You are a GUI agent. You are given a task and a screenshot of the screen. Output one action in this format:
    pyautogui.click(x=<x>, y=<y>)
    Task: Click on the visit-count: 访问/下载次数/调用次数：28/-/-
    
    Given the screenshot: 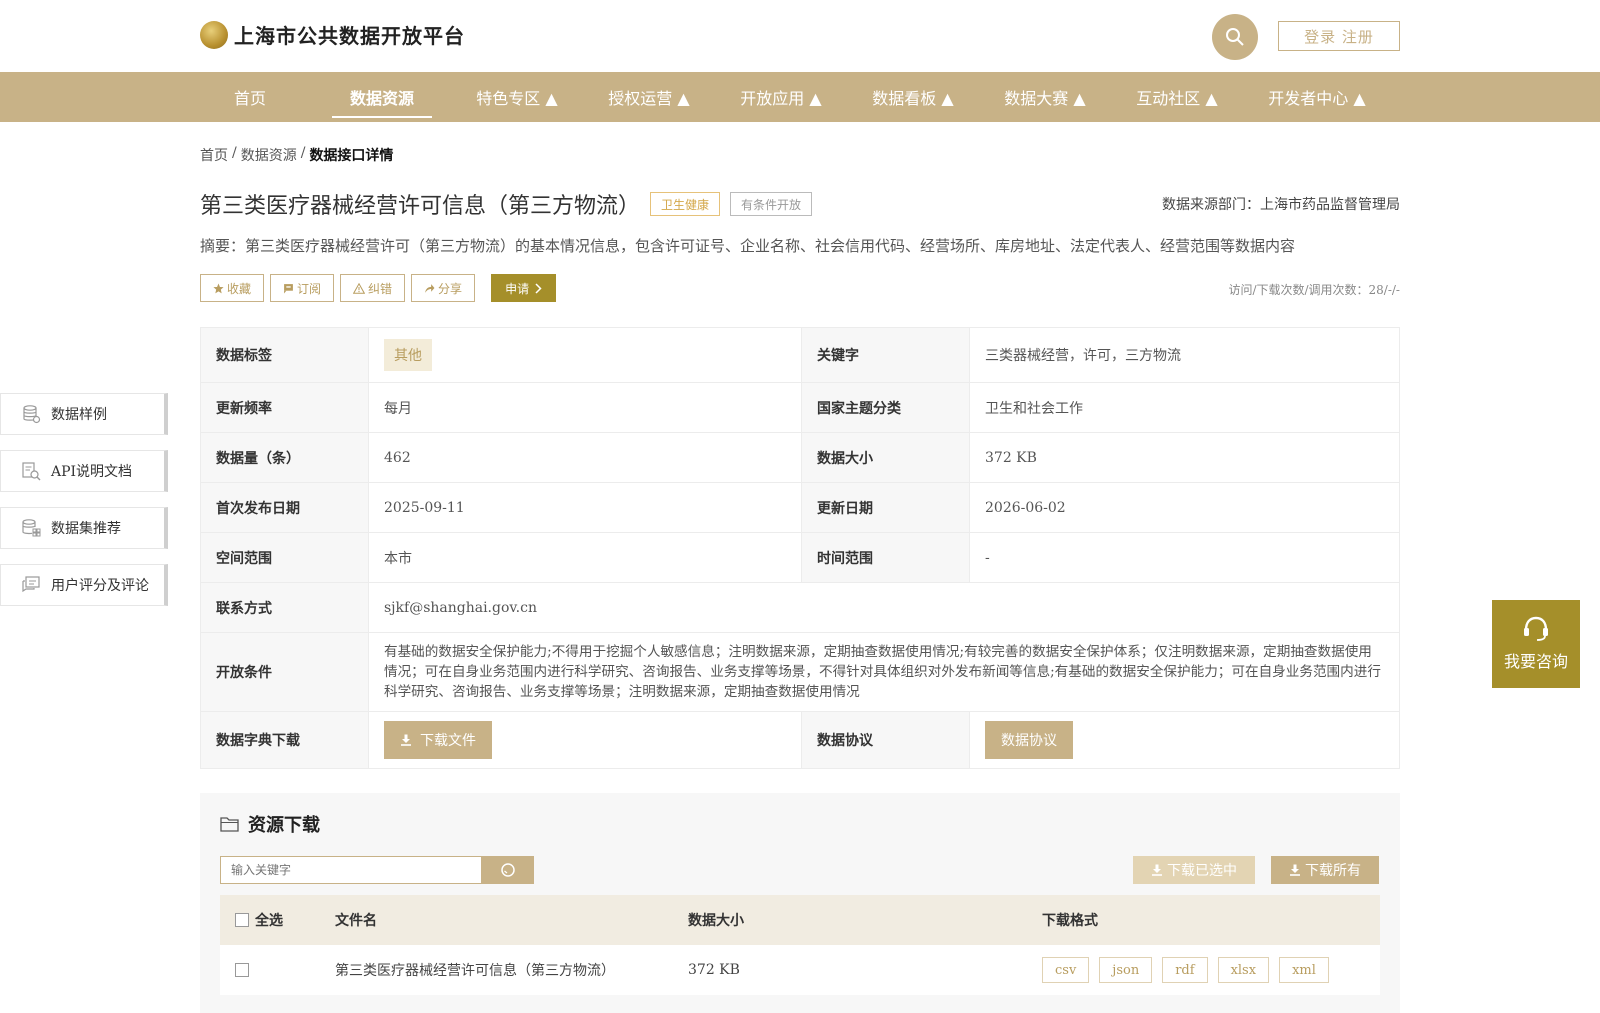 What is the action you would take?
    pyautogui.click(x=1314, y=290)
    